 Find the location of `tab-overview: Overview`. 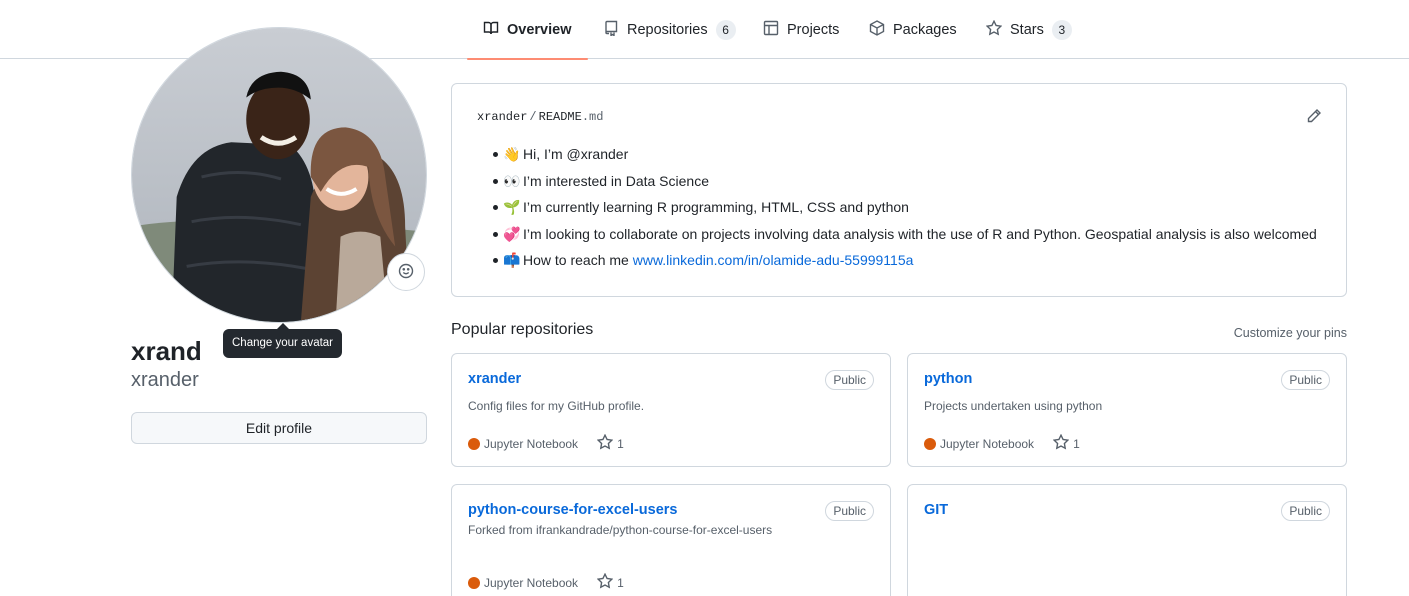

tab-overview: Overview is located at coordinates (527, 30).